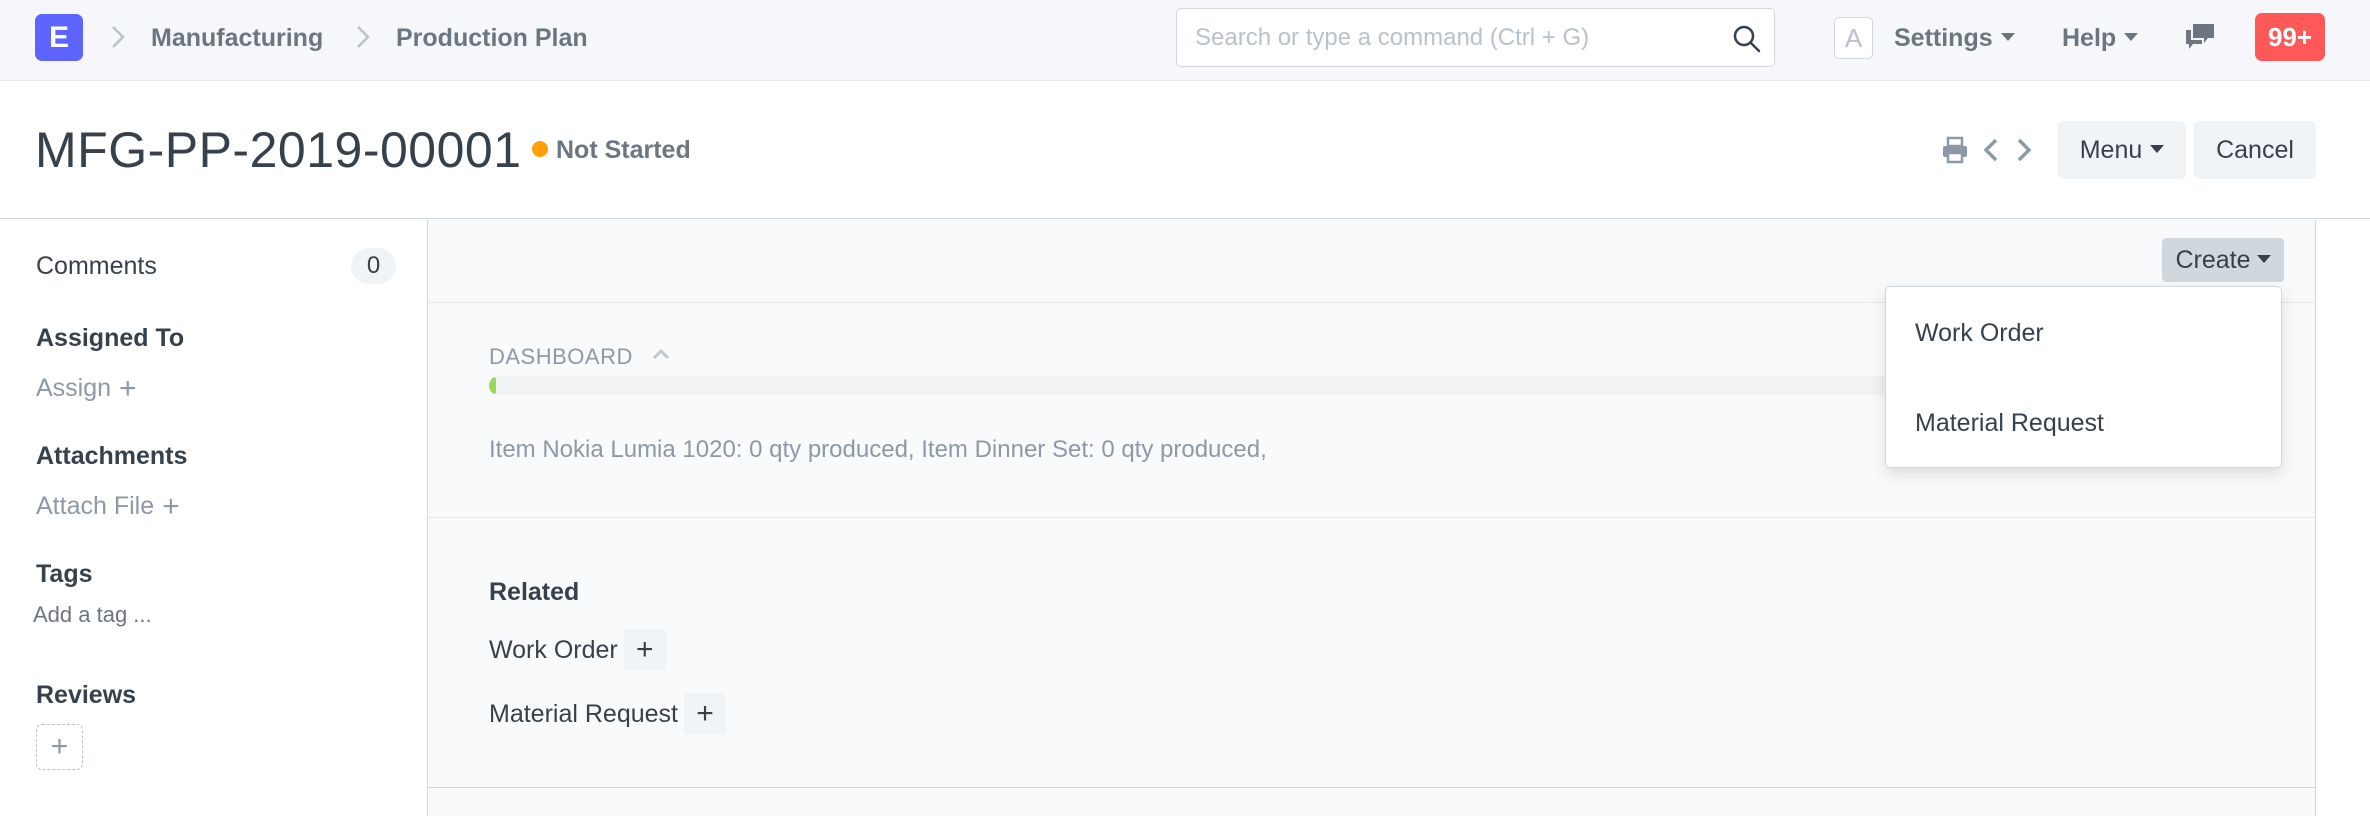  I want to click on search-input, so click(1455, 38).